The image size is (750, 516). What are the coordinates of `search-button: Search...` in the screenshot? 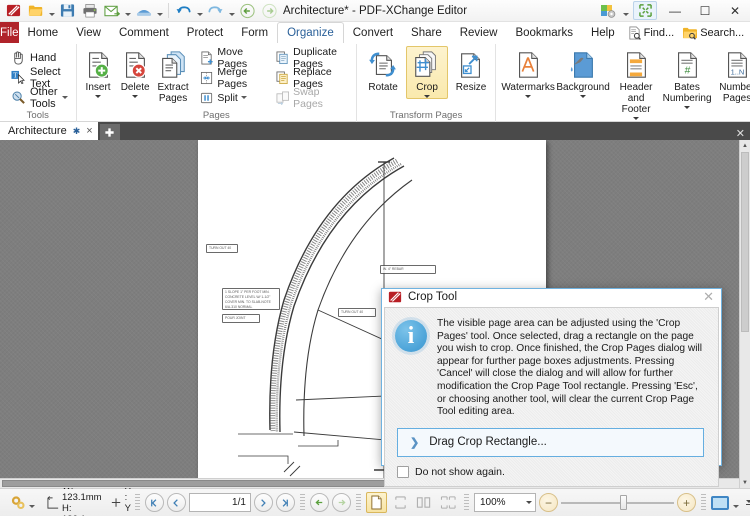 It's located at (713, 33).